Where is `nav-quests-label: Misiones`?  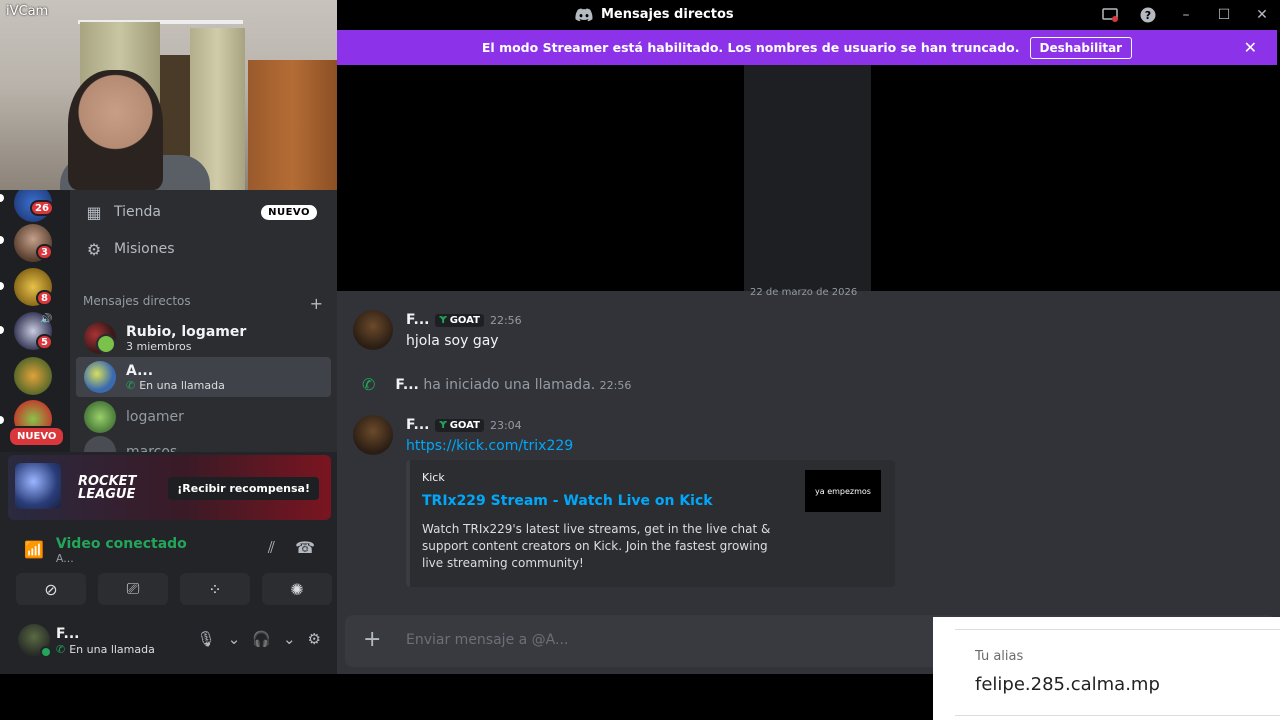 nav-quests-label: Misiones is located at coordinates (144, 249).